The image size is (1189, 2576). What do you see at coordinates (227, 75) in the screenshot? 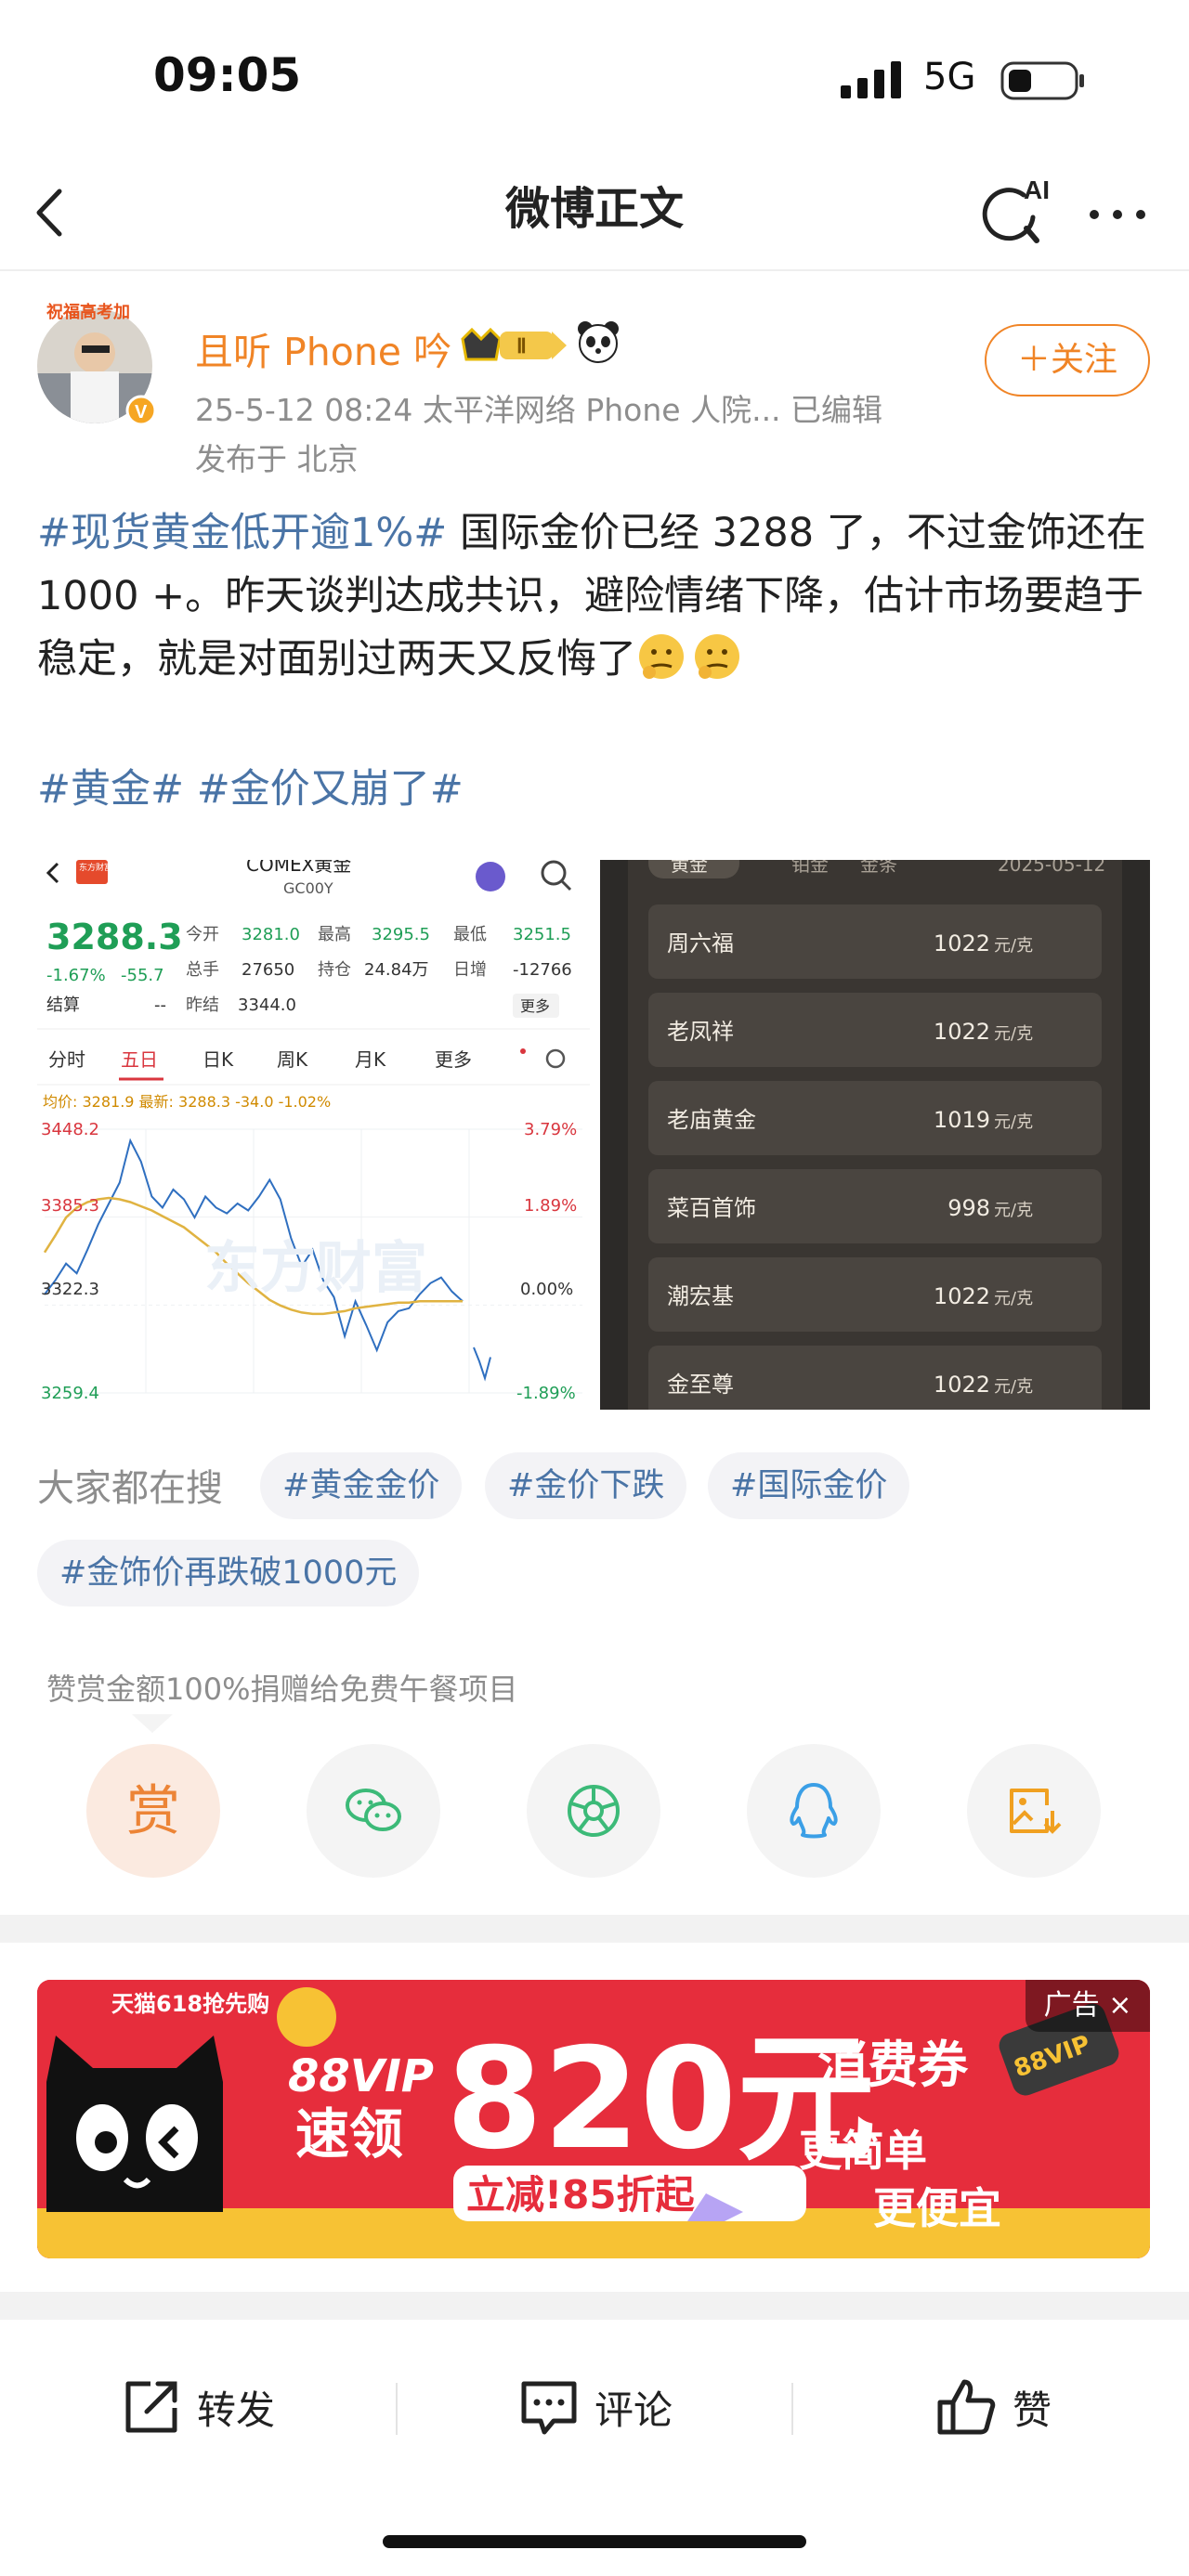
I see `status-time: 09:05` at bounding box center [227, 75].